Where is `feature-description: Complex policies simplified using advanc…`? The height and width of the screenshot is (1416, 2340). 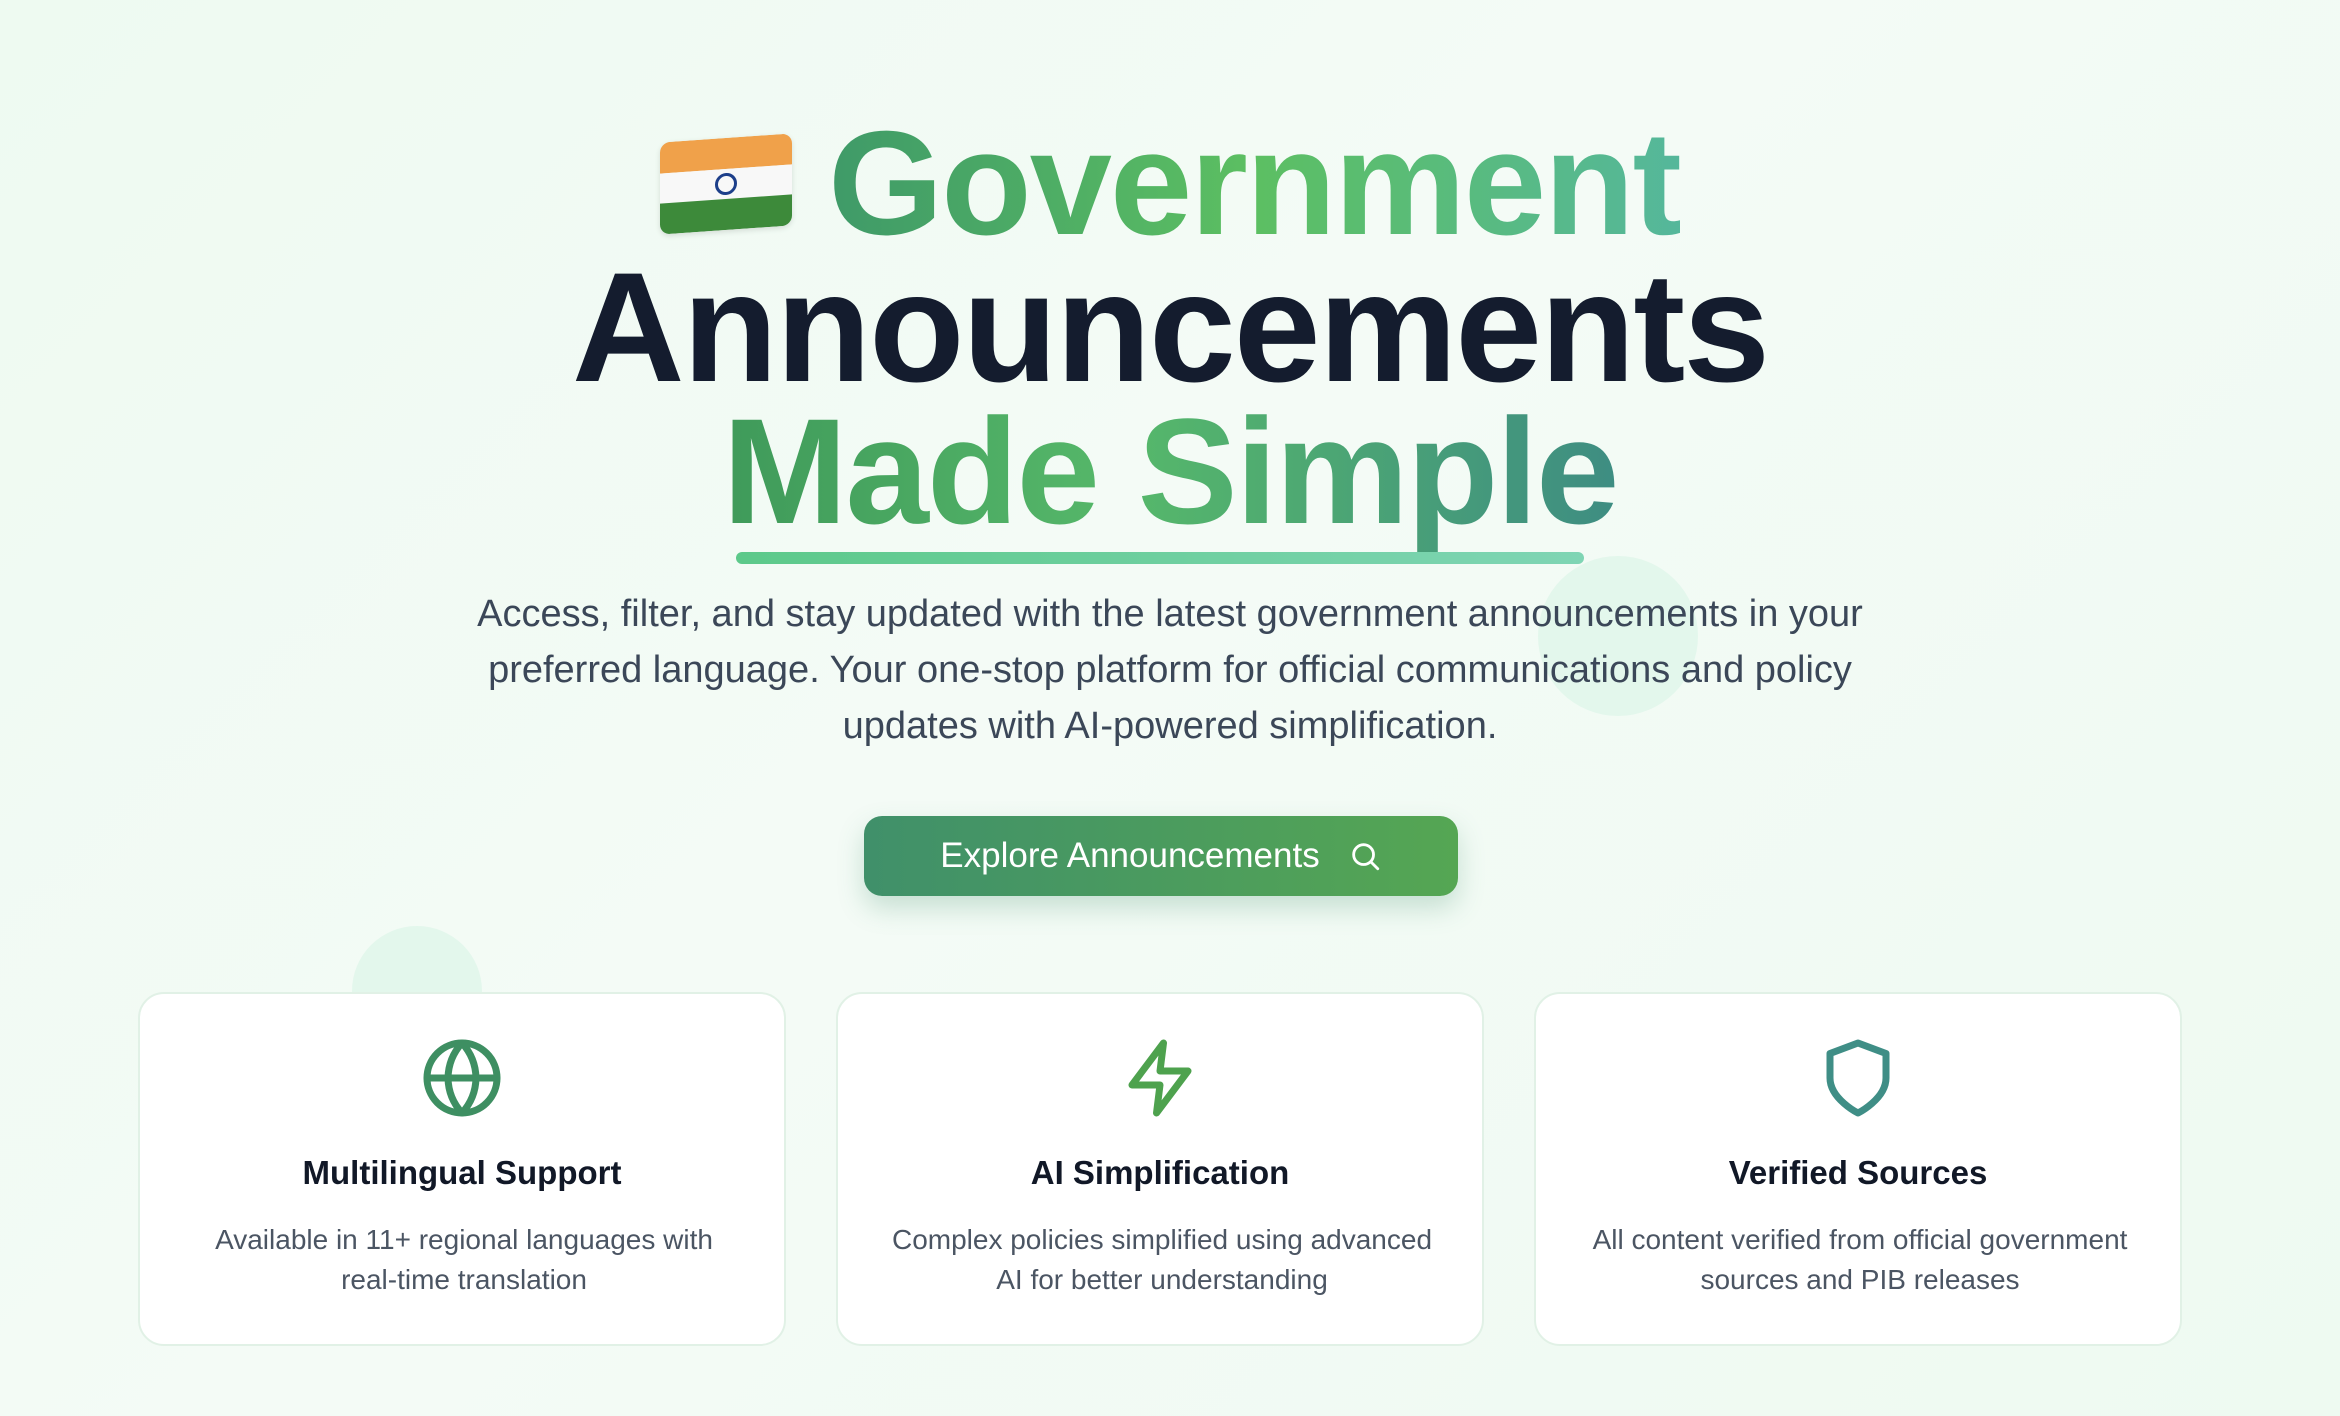 feature-description: Complex policies simplified using advanc… is located at coordinates (1162, 1259).